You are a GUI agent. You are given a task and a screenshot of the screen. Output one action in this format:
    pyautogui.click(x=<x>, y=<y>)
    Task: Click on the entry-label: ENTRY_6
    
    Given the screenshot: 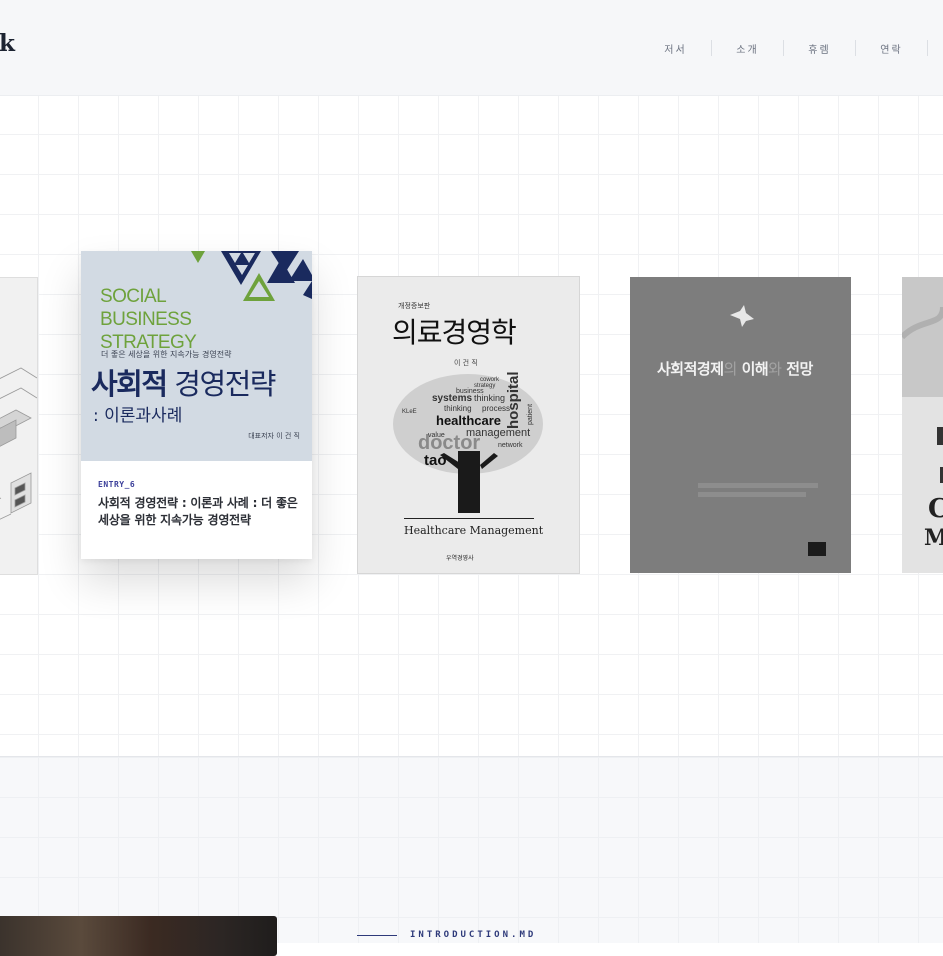 What is the action you would take?
    pyautogui.click(x=117, y=484)
    